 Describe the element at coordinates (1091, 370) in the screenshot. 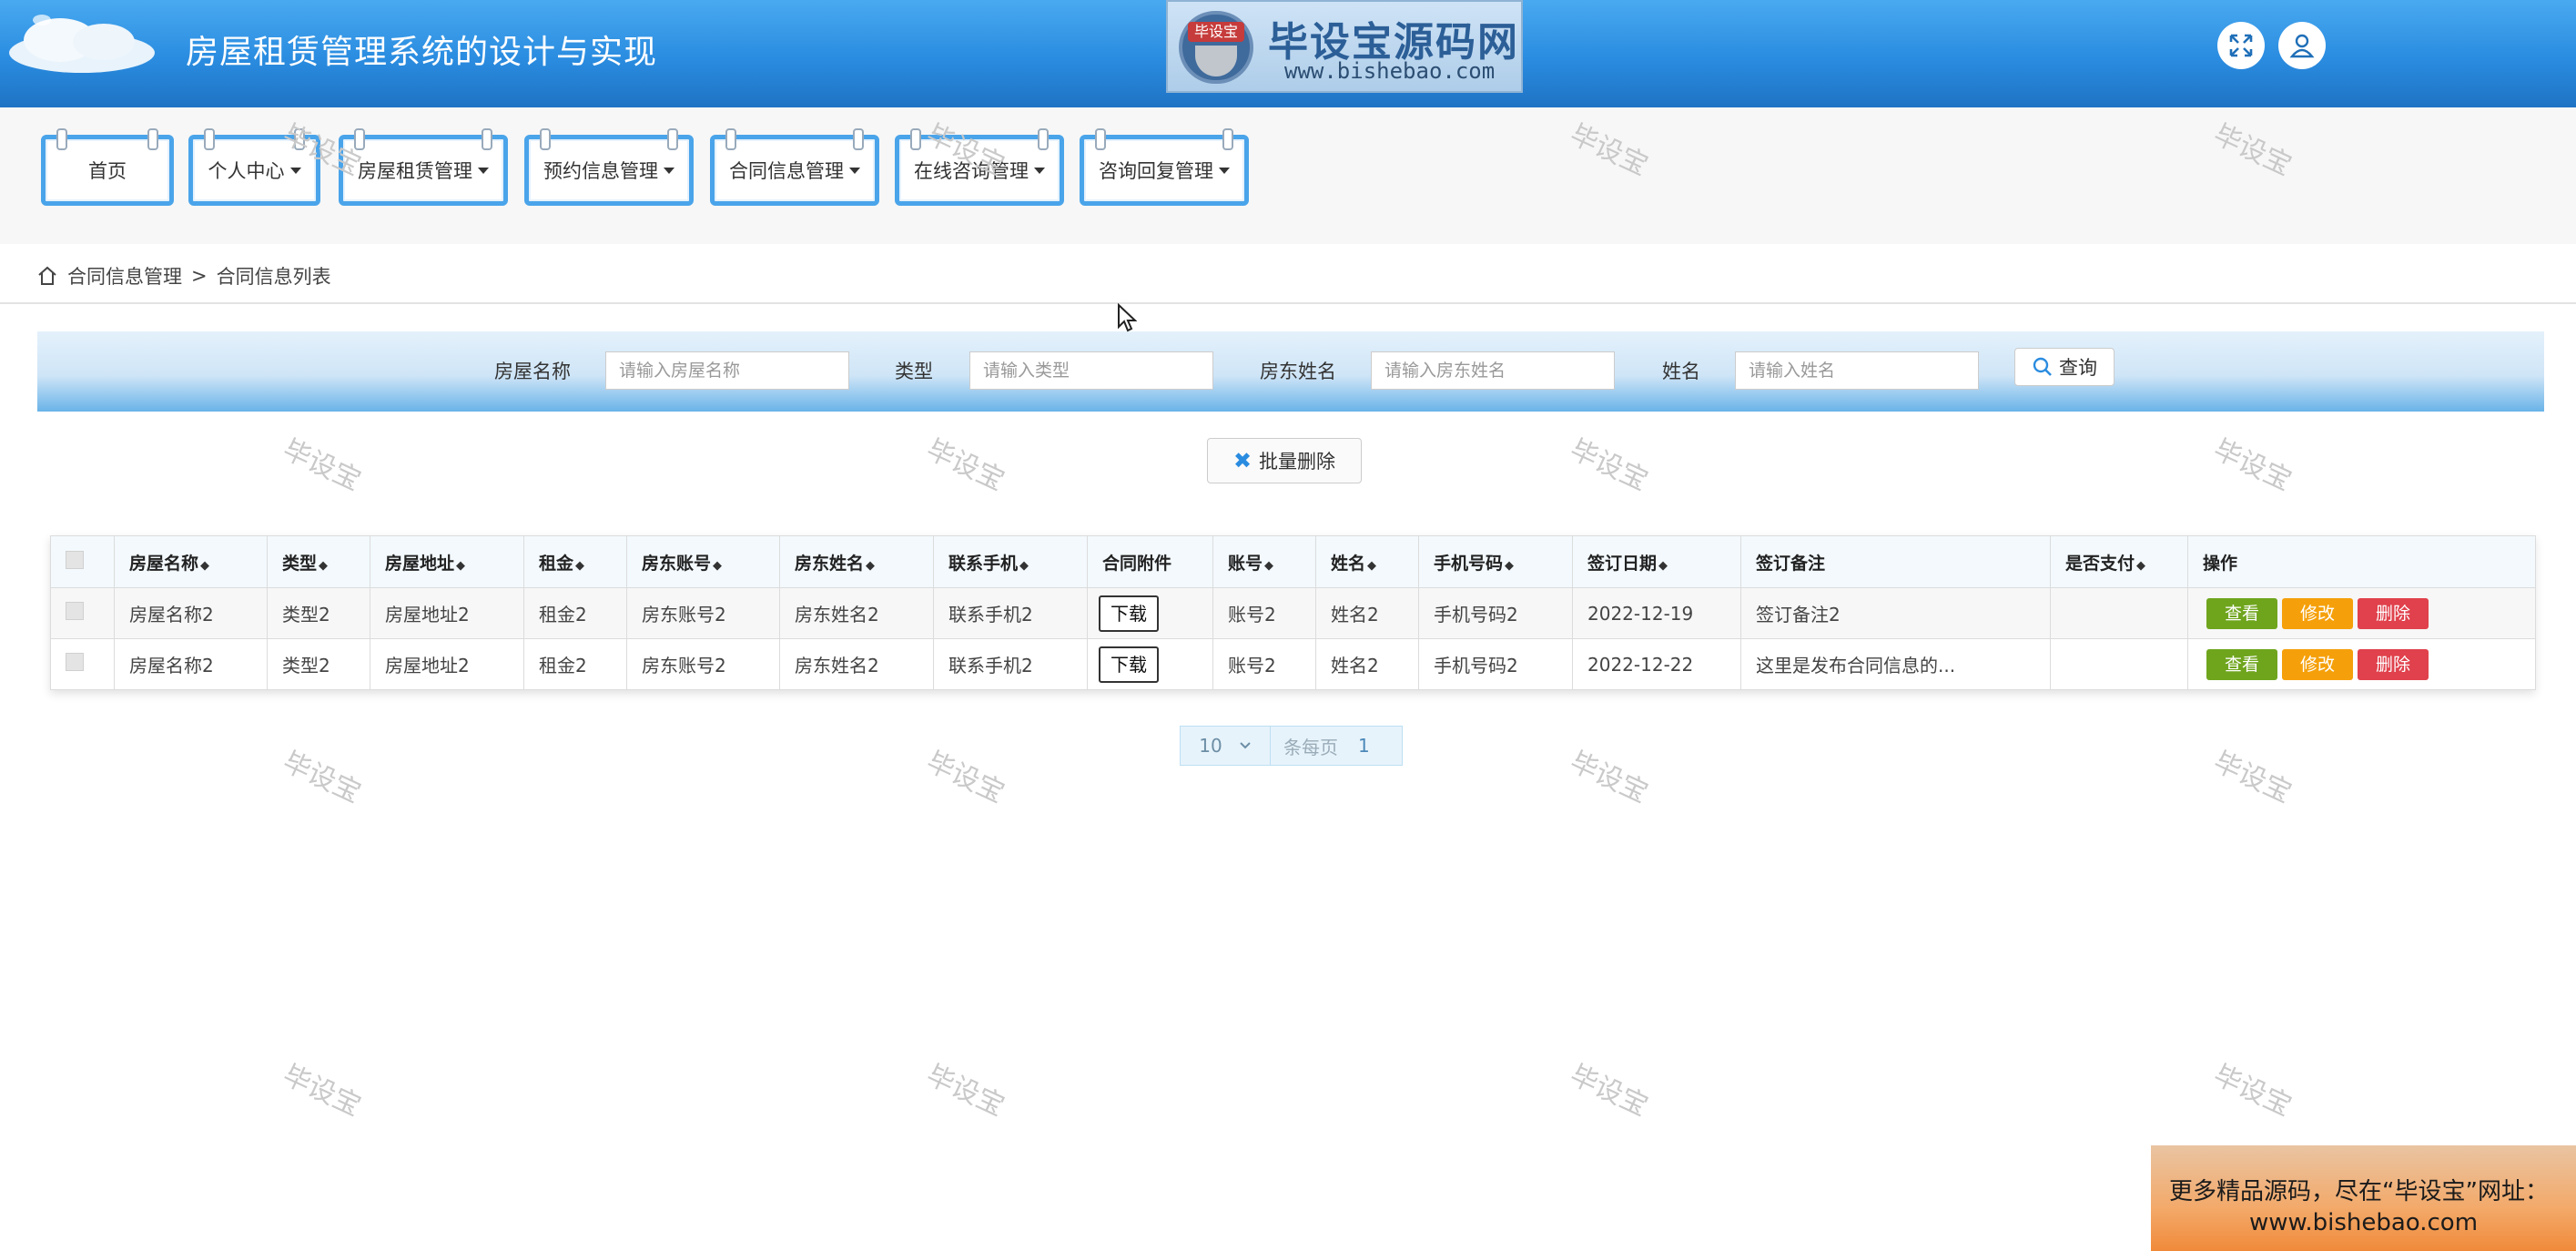

I see `type-input` at that location.